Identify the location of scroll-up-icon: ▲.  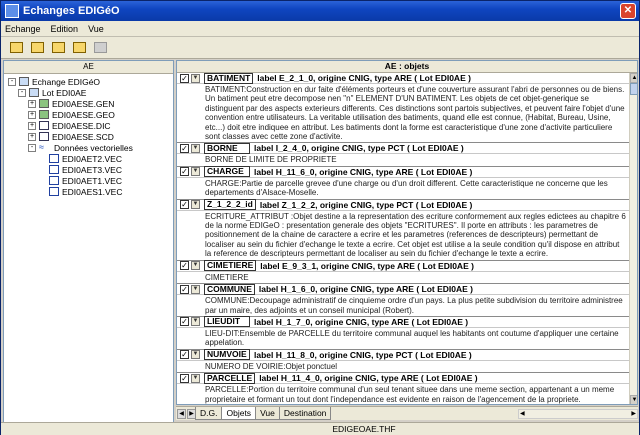
(633, 78).